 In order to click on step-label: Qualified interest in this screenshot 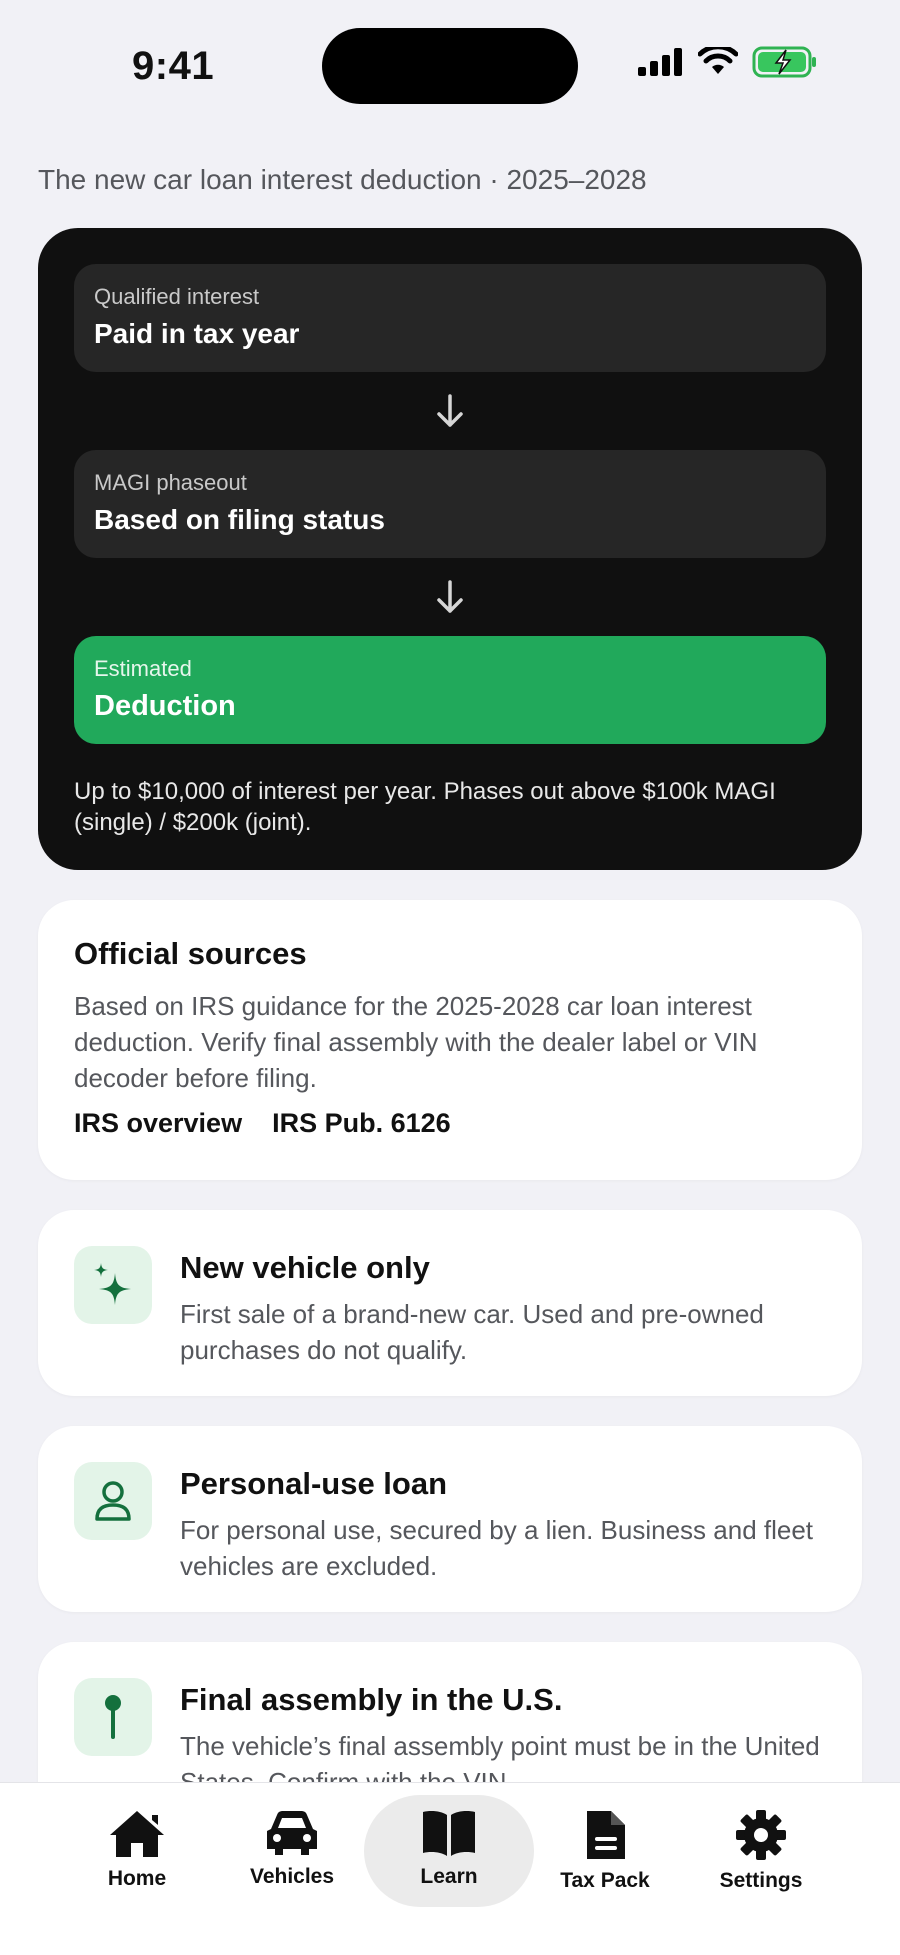, I will do `click(177, 296)`.